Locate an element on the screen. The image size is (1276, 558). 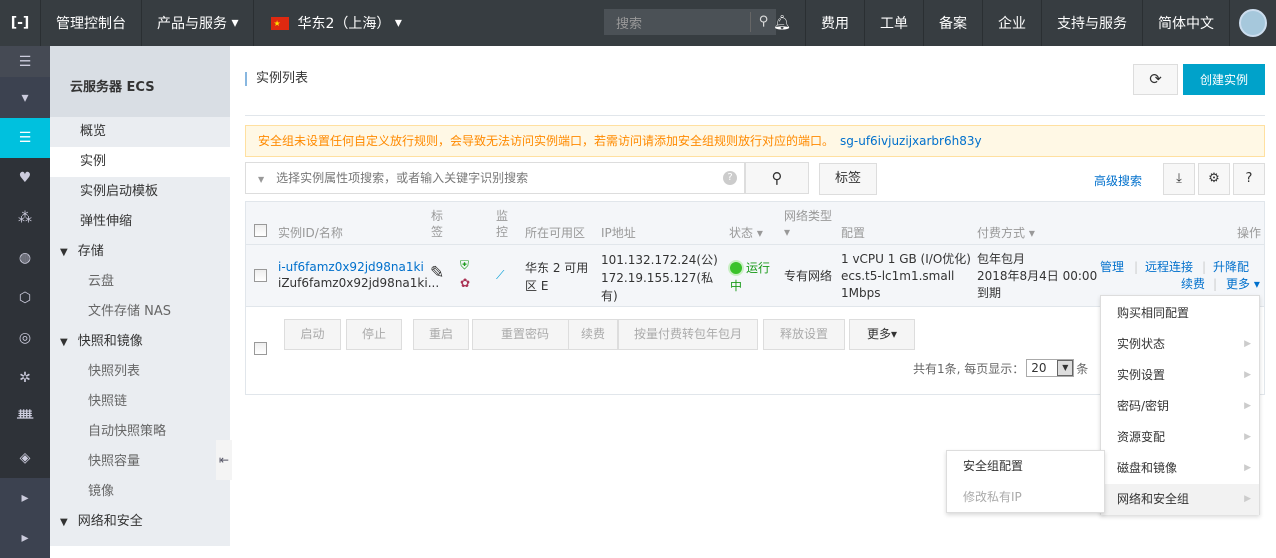
submenu-item: 安全组配置 is located at coordinates (1025, 466).